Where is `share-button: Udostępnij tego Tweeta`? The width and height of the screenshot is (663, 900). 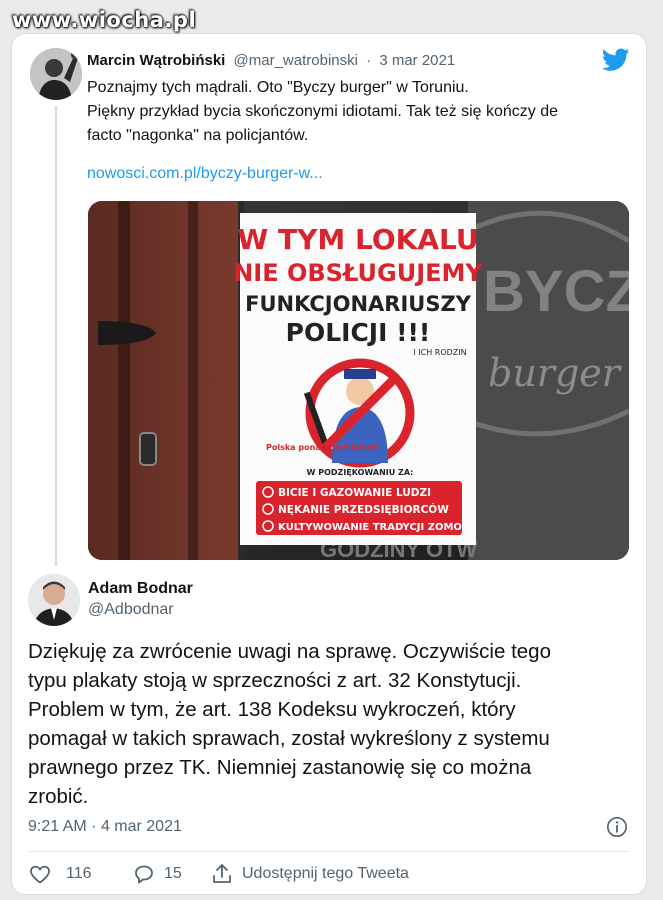 share-button: Udostępnij tego Tweeta is located at coordinates (309, 874).